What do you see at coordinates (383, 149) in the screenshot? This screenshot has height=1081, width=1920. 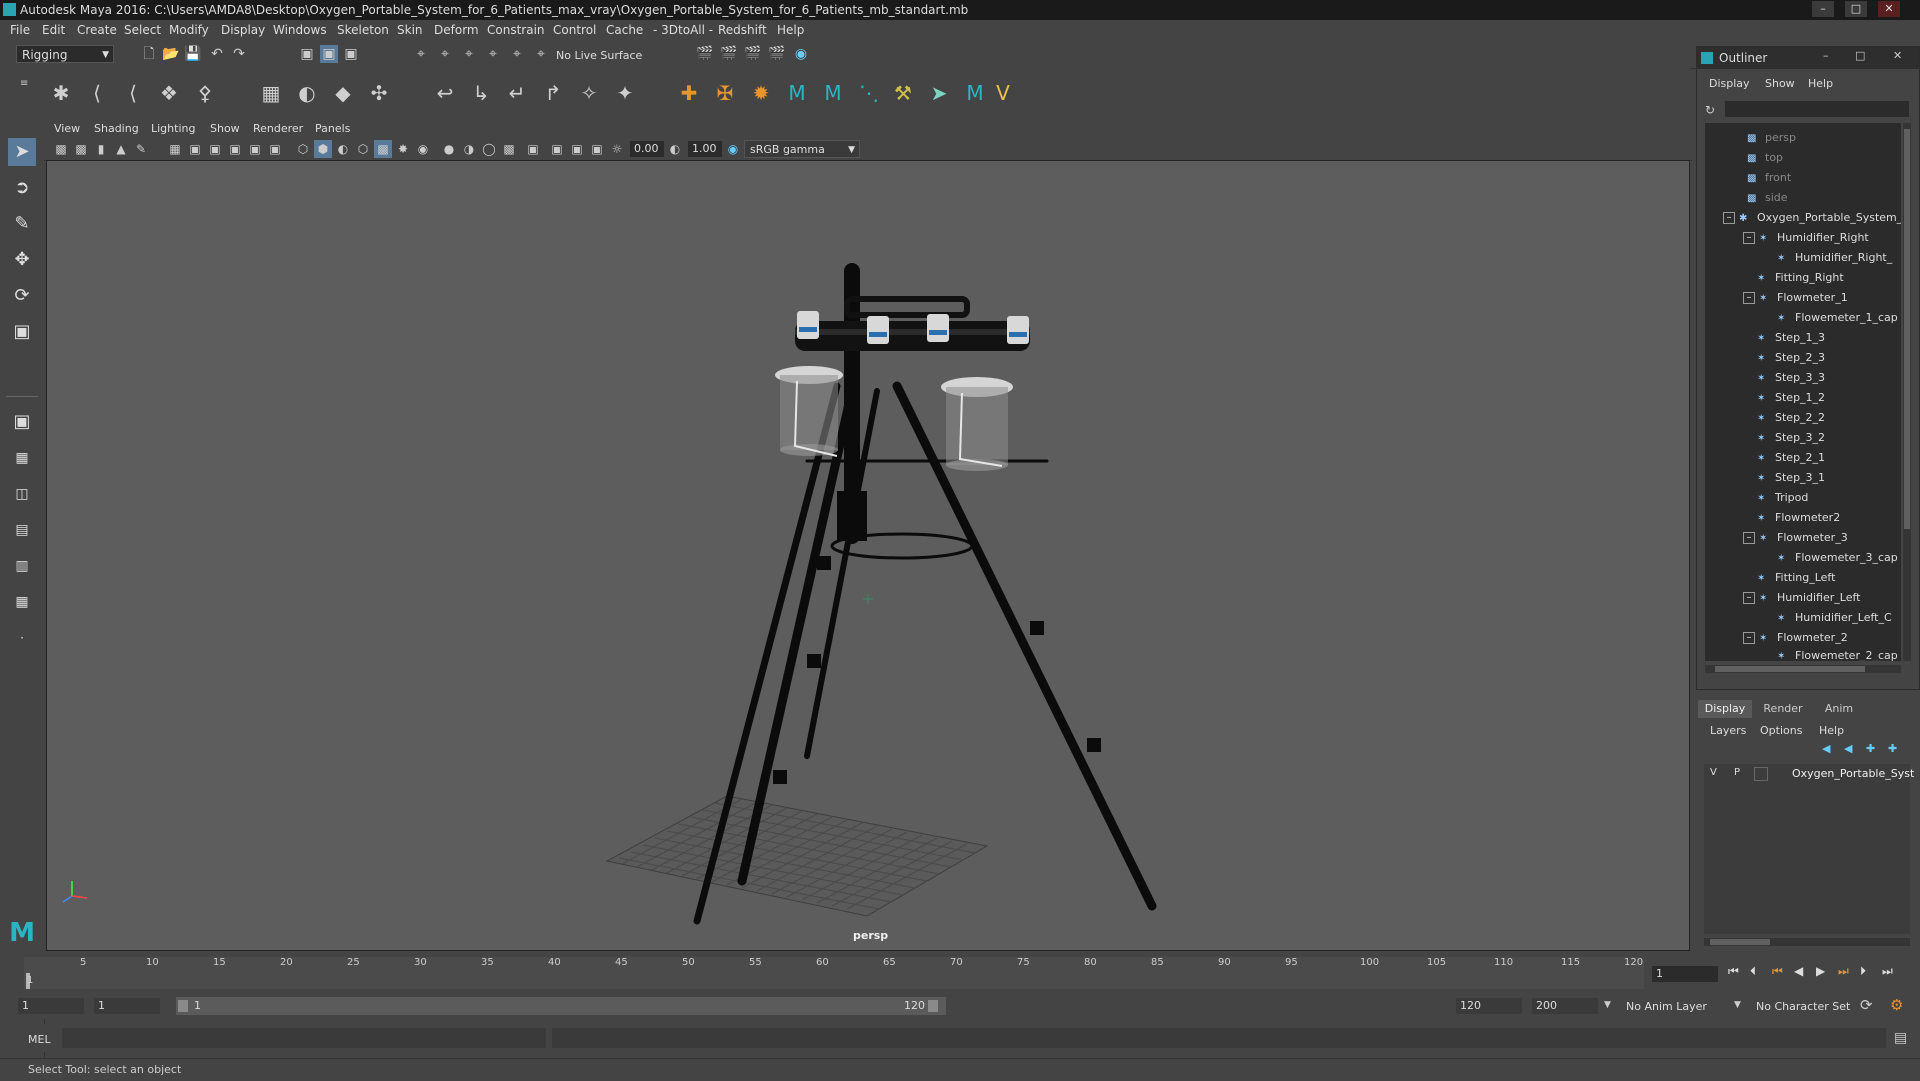 I see `textured-icon: ▩` at bounding box center [383, 149].